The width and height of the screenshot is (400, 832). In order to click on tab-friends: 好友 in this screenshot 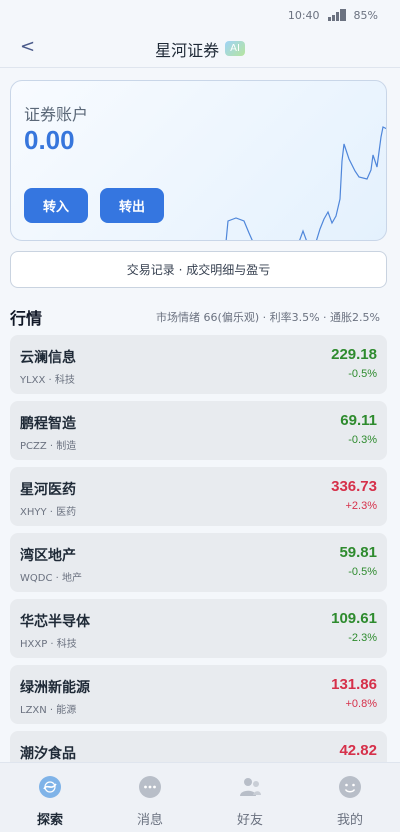, I will do `click(250, 797)`.